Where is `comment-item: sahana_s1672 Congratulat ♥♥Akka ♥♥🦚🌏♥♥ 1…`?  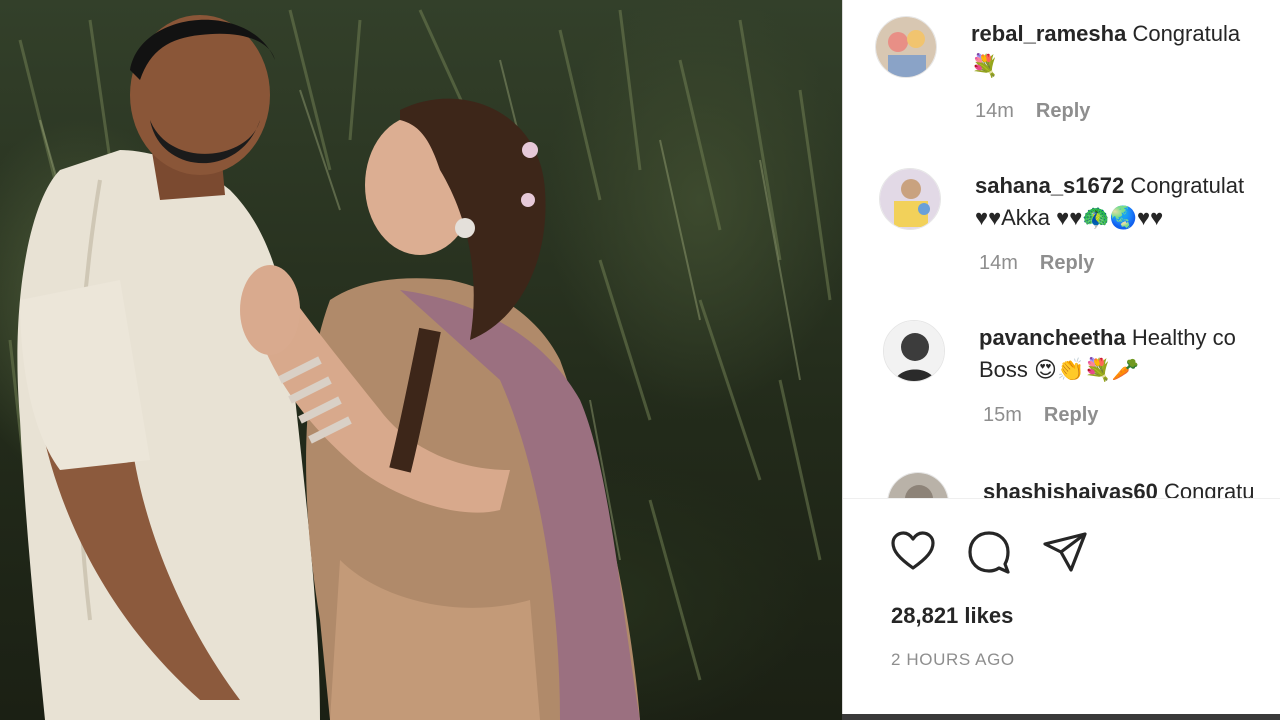 comment-item: sahana_s1672 Congratulat ♥♥Akka ♥♥🦚🌏♥♥ 1… is located at coordinates (1061, 228).